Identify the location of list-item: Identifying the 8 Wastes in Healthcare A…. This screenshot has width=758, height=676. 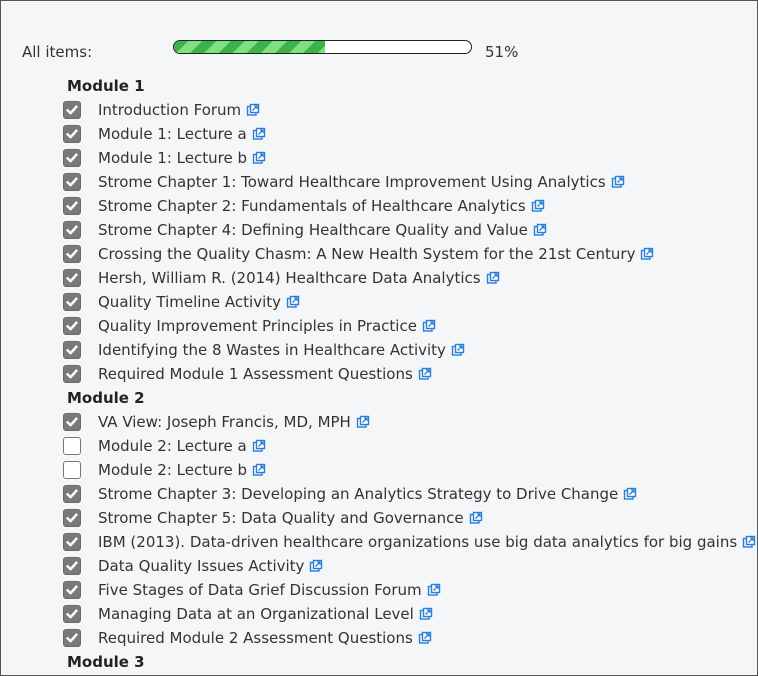
(408, 350).